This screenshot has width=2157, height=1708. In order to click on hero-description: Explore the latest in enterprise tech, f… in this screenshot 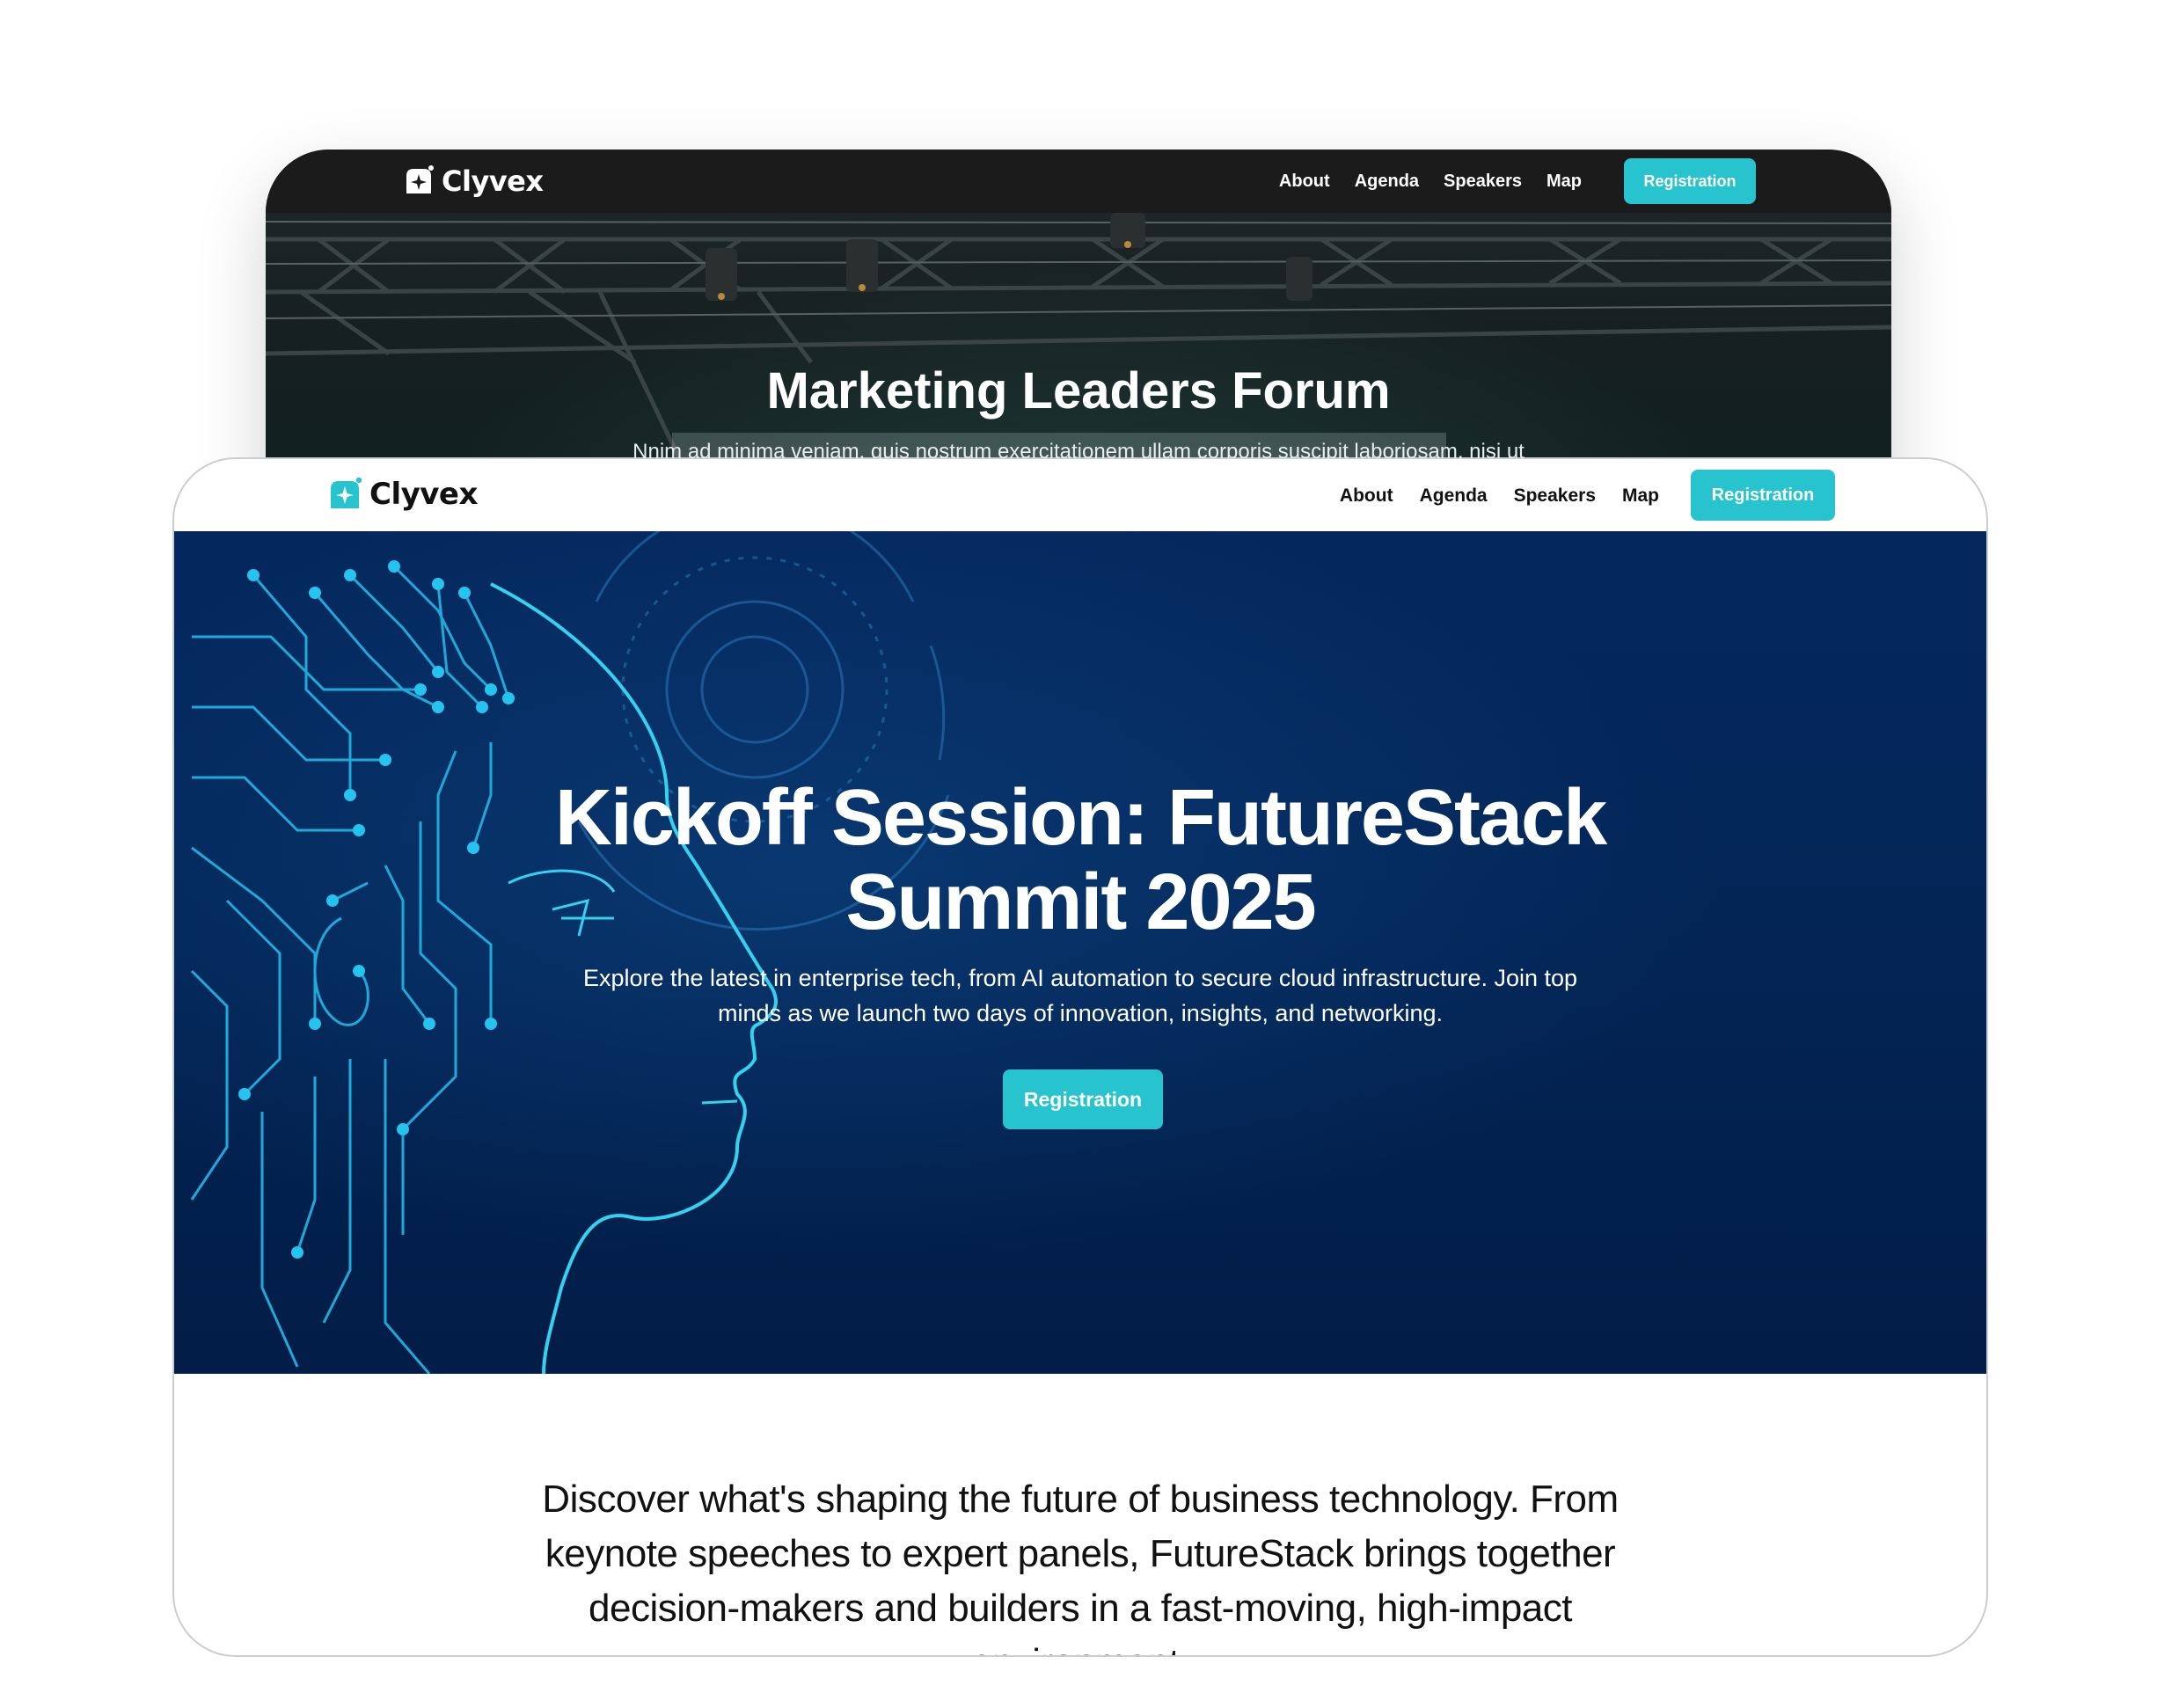, I will do `click(1080, 996)`.